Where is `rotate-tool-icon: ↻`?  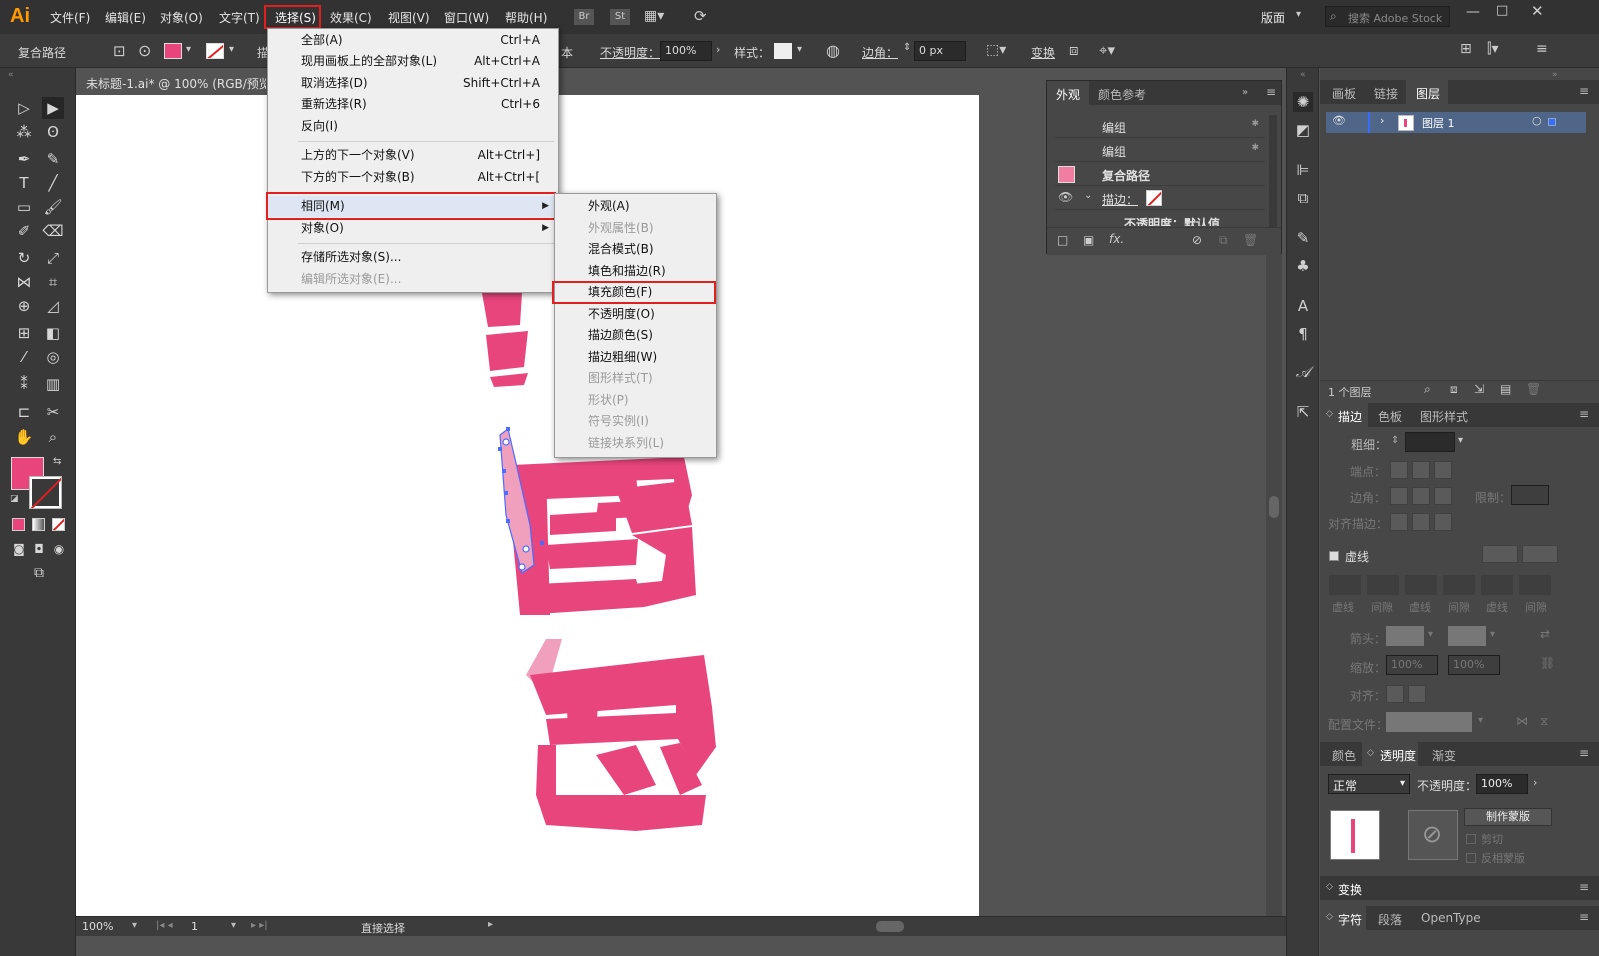 rotate-tool-icon: ↻ is located at coordinates (24, 258).